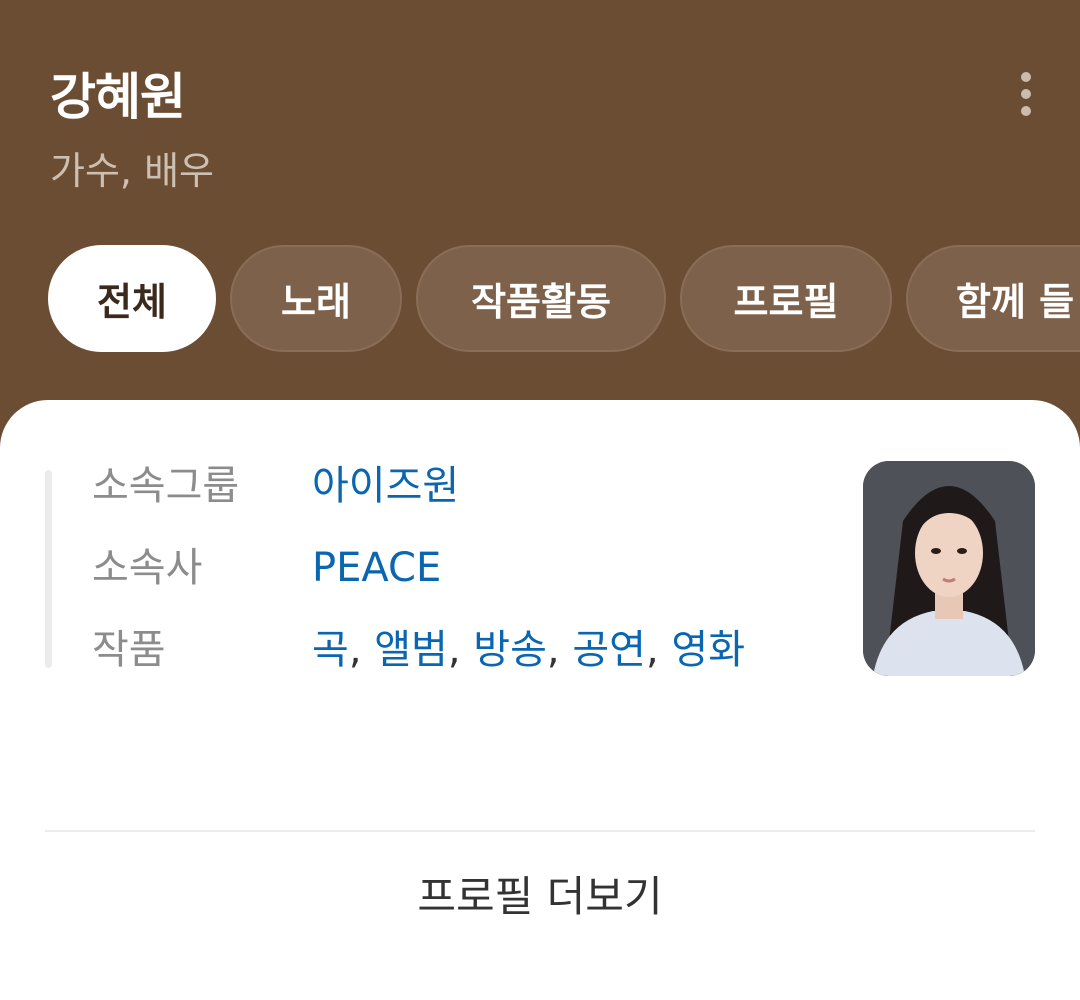 This screenshot has width=1080, height=1000. I want to click on info-accent-bar, so click(48, 569).